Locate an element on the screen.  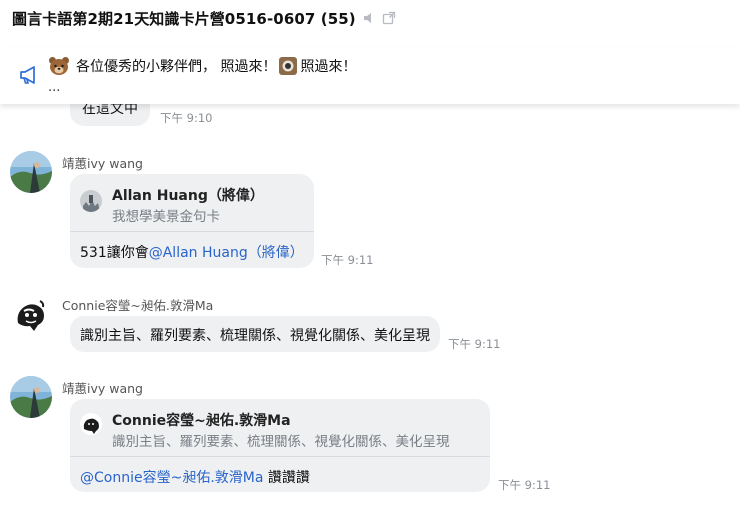
camera-emoji-icon is located at coordinates (288, 66).